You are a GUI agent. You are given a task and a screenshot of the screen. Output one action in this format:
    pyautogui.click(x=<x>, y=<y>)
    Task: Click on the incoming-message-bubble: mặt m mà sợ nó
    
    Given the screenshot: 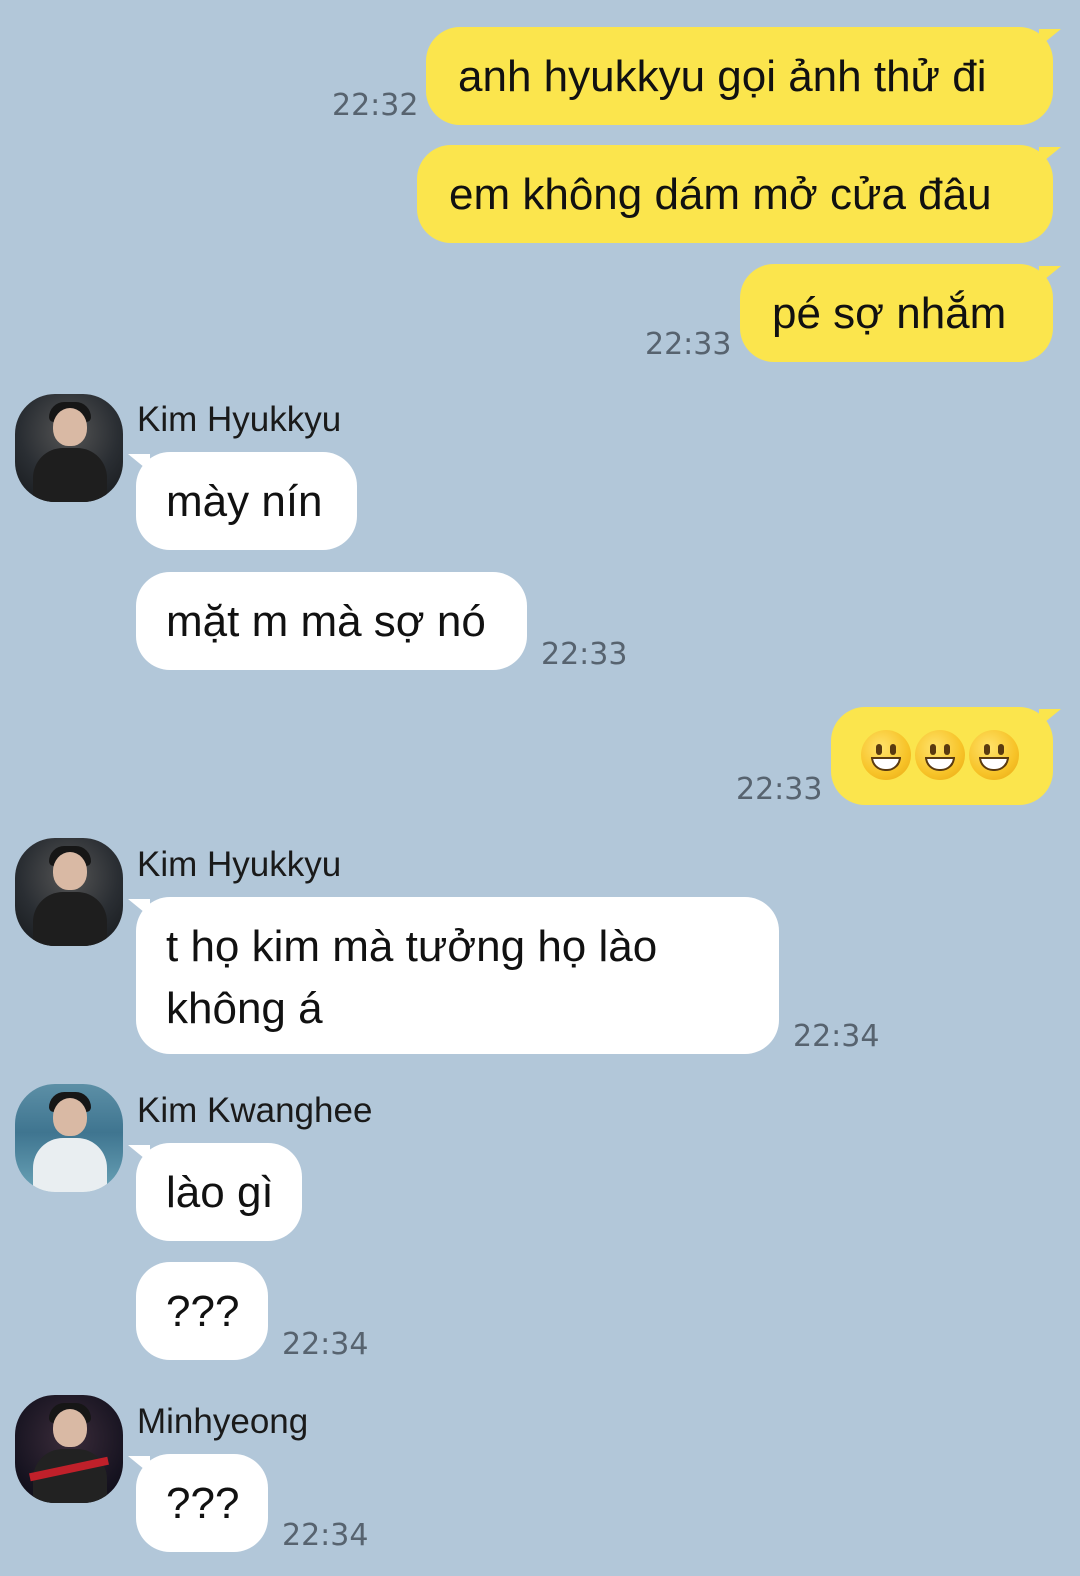 What is the action you would take?
    pyautogui.click(x=331, y=621)
    